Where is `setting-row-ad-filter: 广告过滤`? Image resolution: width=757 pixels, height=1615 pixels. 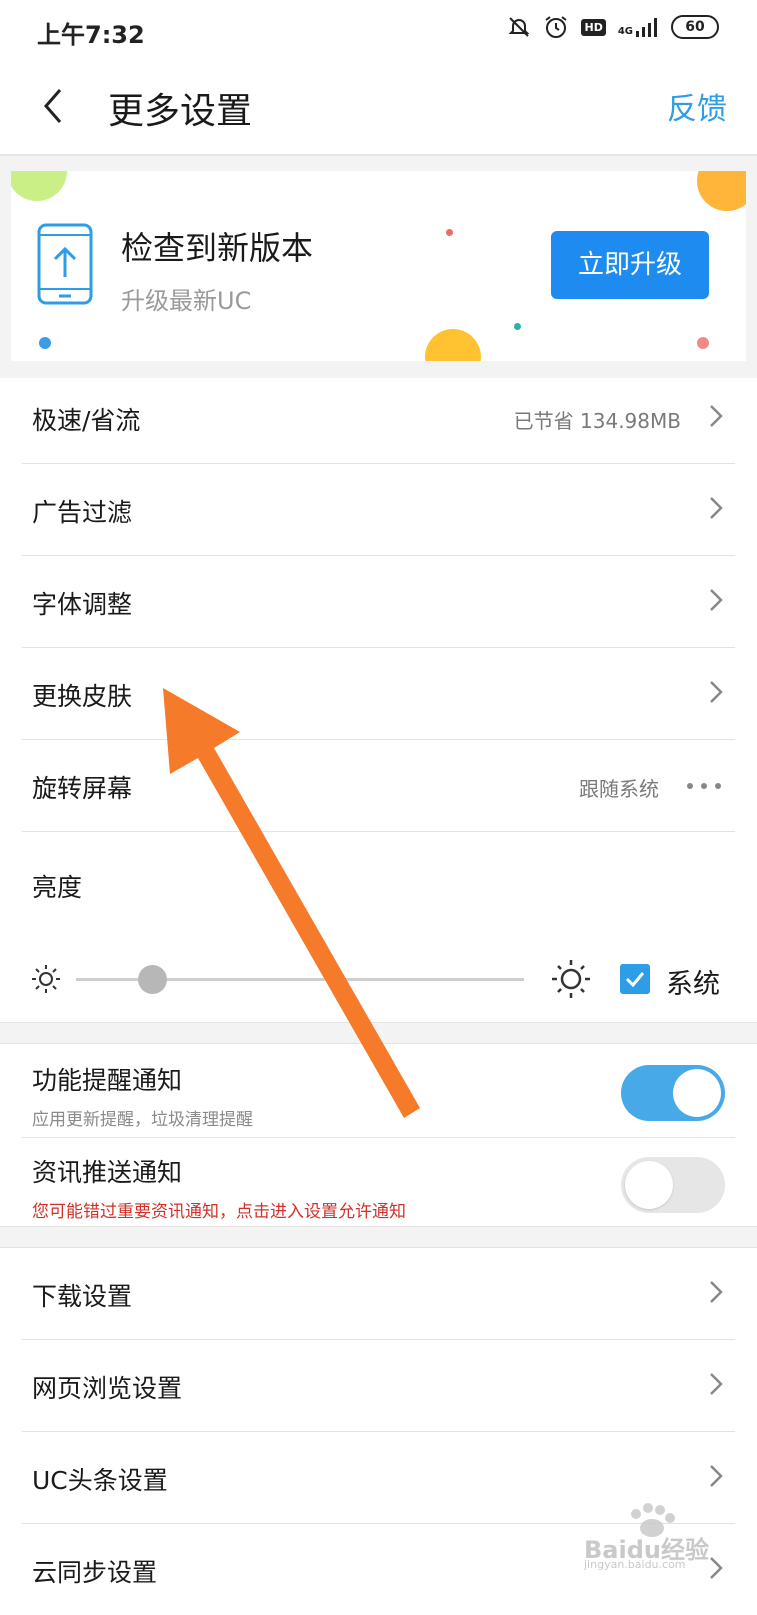
setting-row-ad-filter: 广告过滤 is located at coordinates (378, 509).